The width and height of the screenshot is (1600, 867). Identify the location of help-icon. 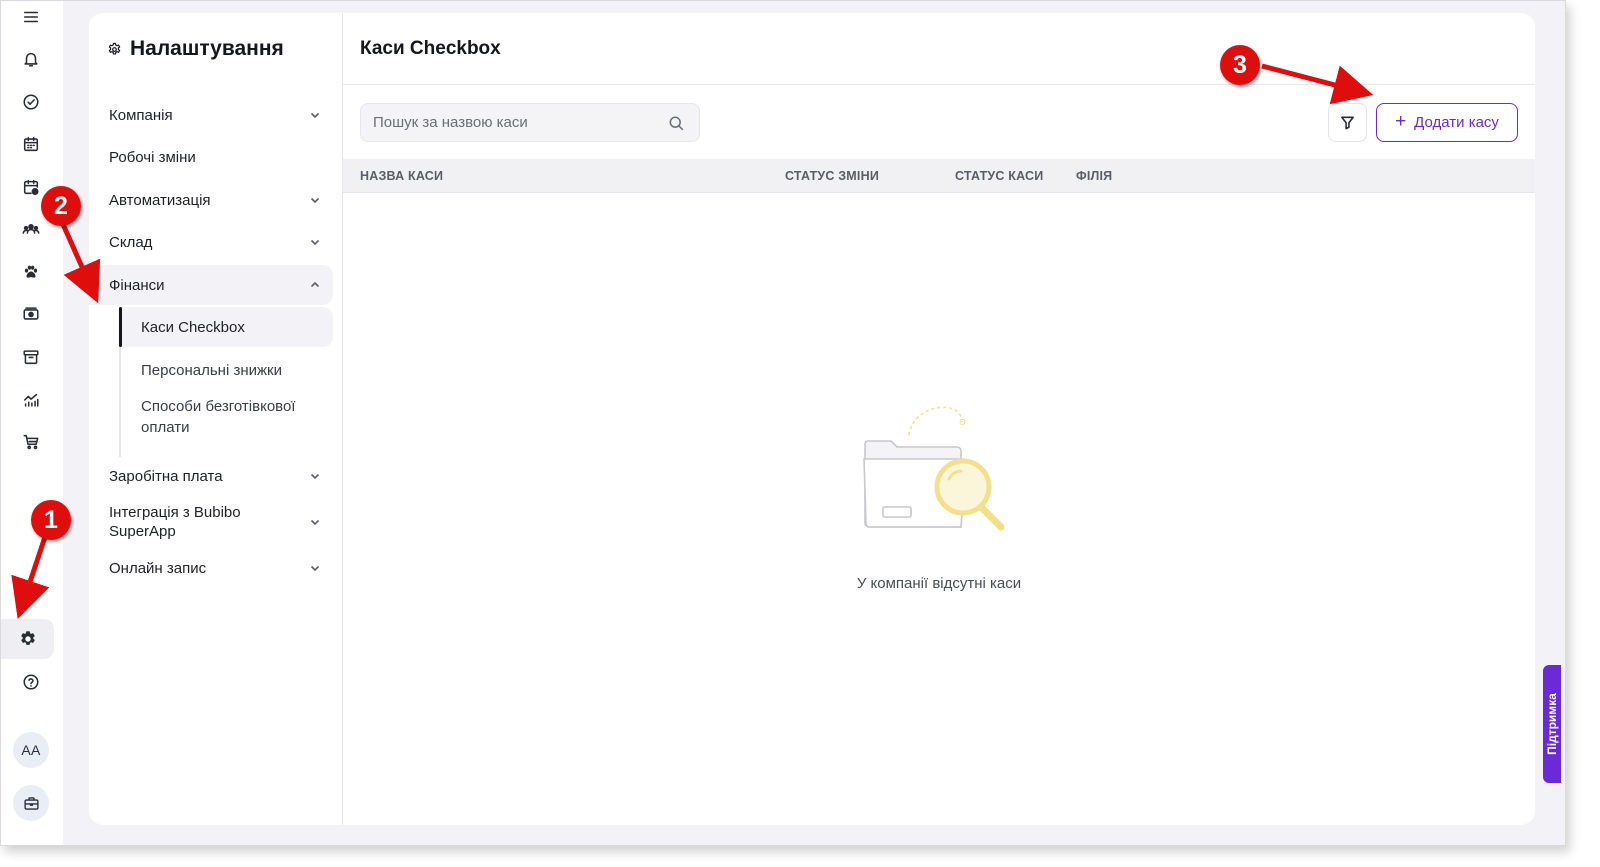
(31, 682).